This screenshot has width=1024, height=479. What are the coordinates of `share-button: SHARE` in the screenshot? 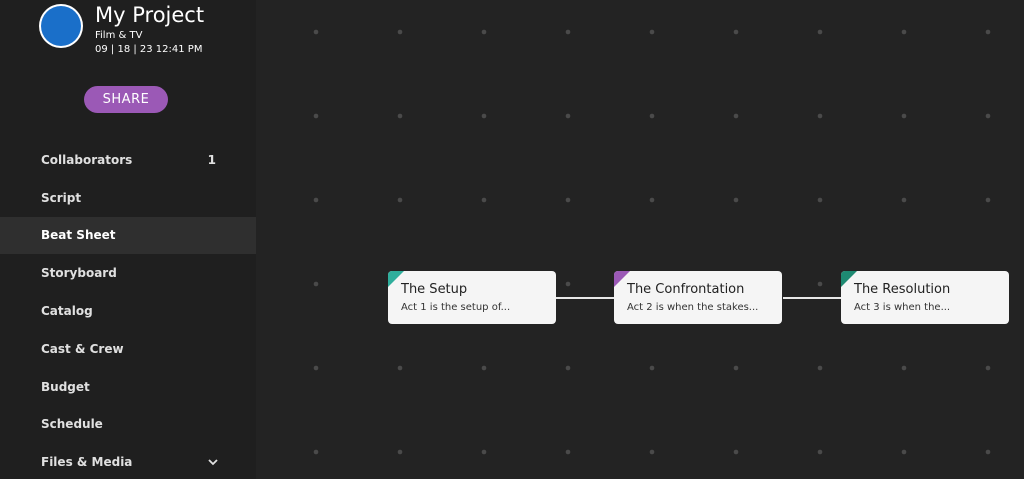 It's located at (126, 99).